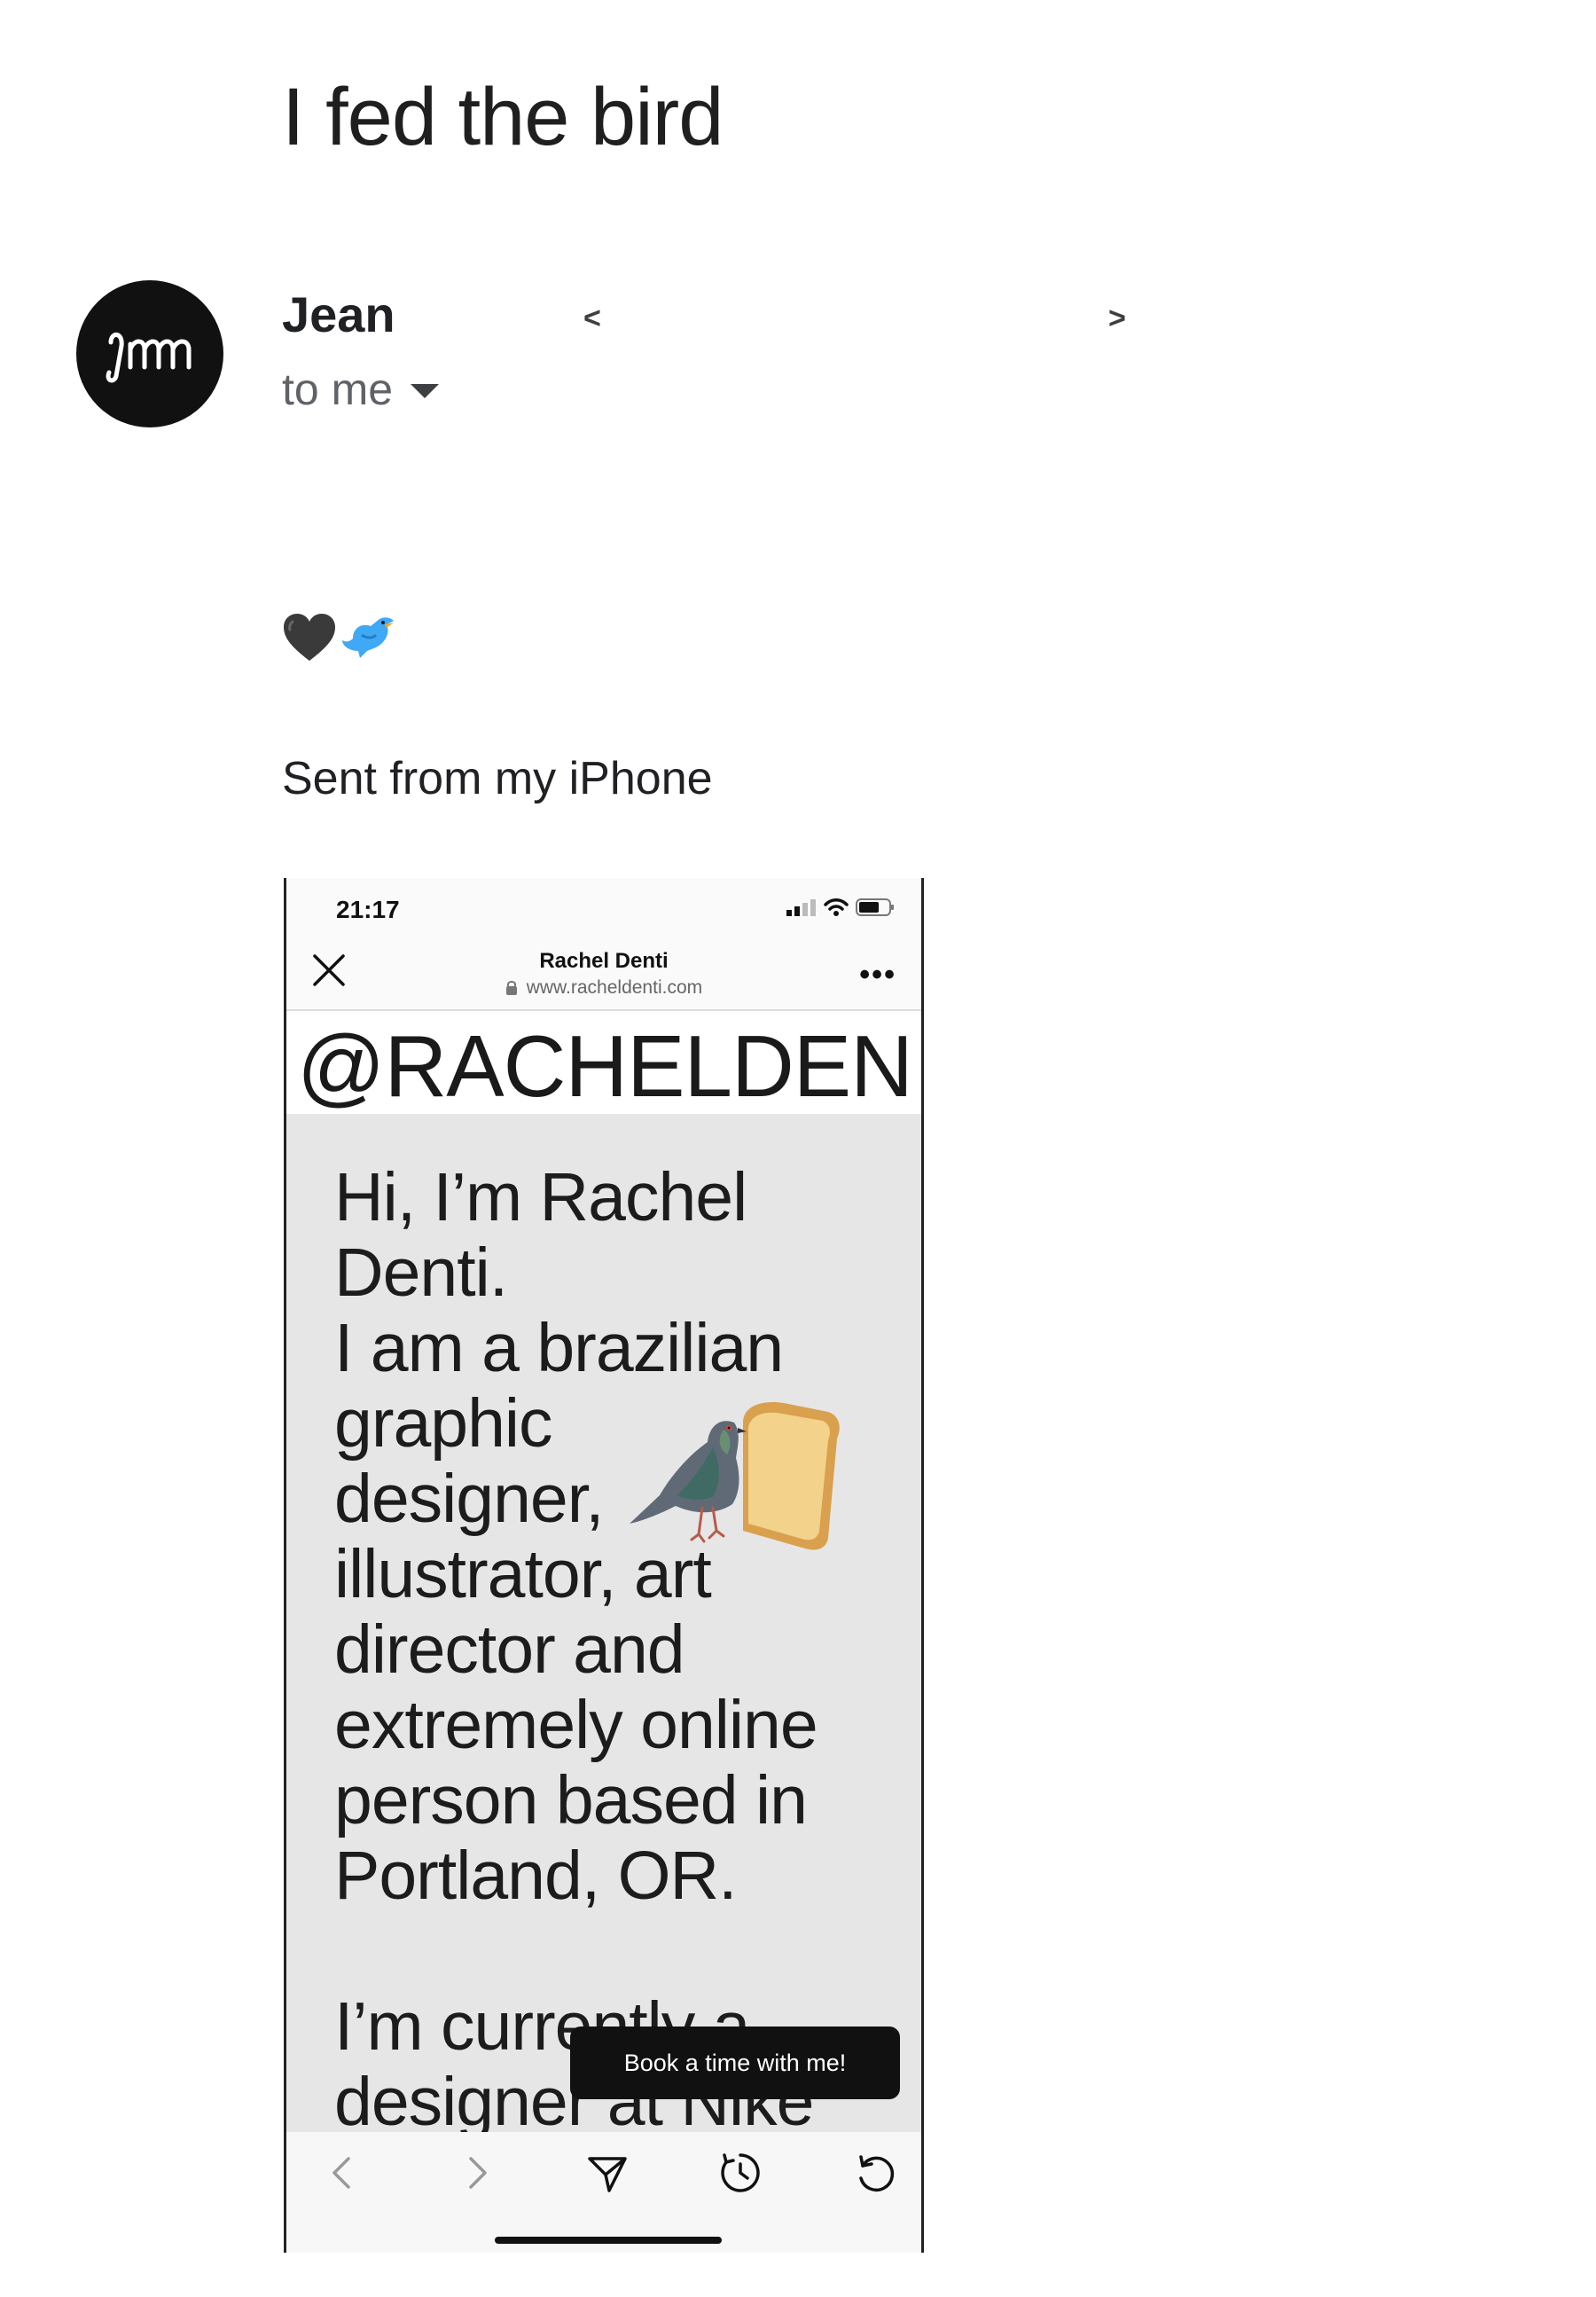  Describe the element at coordinates (576, 1725) in the screenshot. I see `bio-line: extremely online` at that location.